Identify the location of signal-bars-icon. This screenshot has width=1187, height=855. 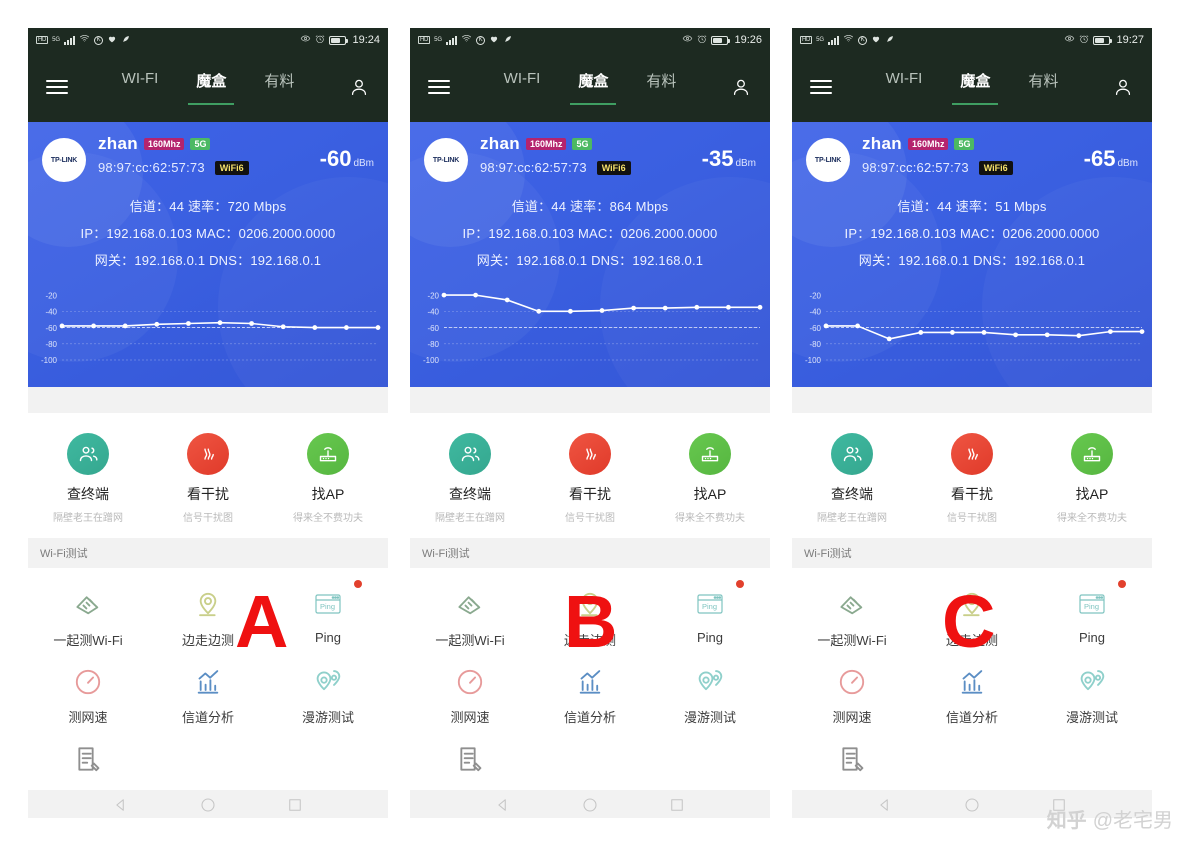
(70, 40).